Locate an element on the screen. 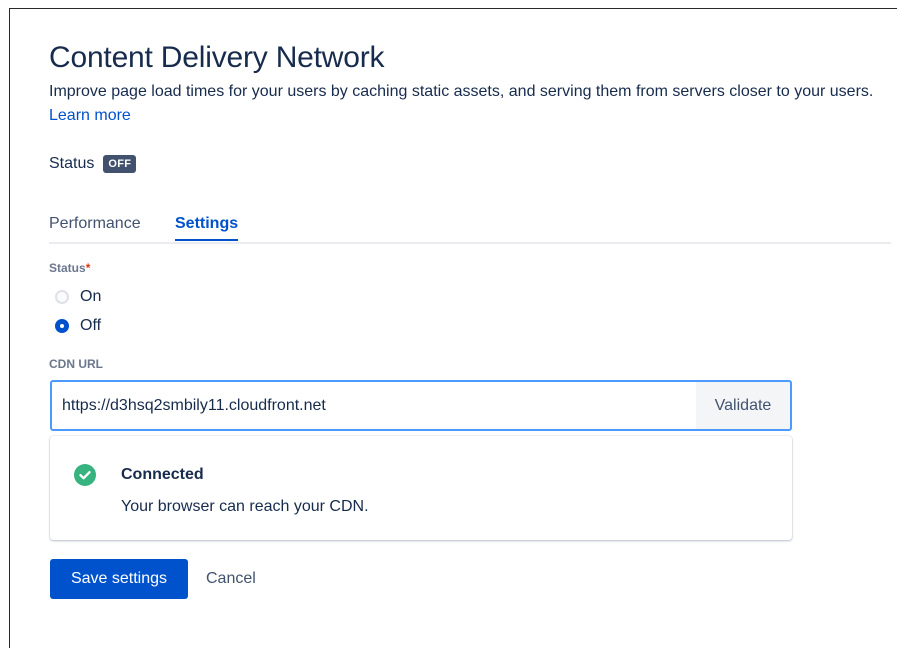 The image size is (899, 648). result-title: Connected is located at coordinates (162, 474).